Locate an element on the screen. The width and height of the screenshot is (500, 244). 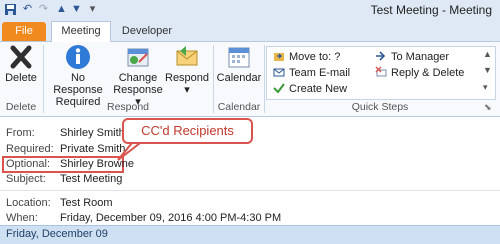
quick-step-move-to: Move to: ? is located at coordinates (306, 56).